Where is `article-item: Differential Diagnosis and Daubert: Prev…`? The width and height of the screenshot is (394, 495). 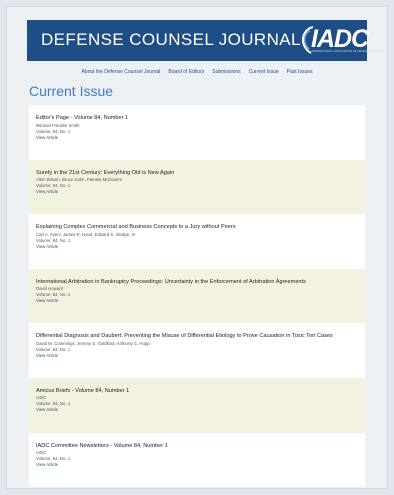
article-item: Differential Diagnosis and Daubert: Prev… is located at coordinates (197, 350).